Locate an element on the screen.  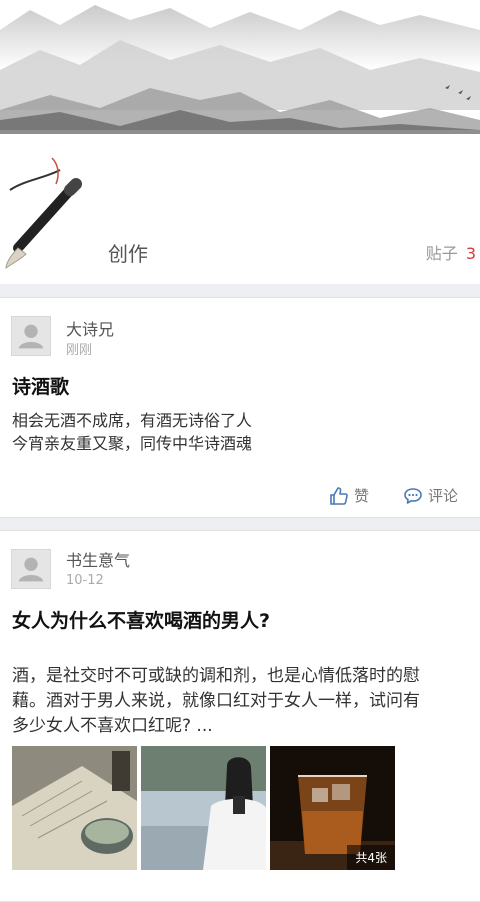
post-body-line: 今宵亲友重又聚，同传中华诗酒魂 is located at coordinates (132, 443).